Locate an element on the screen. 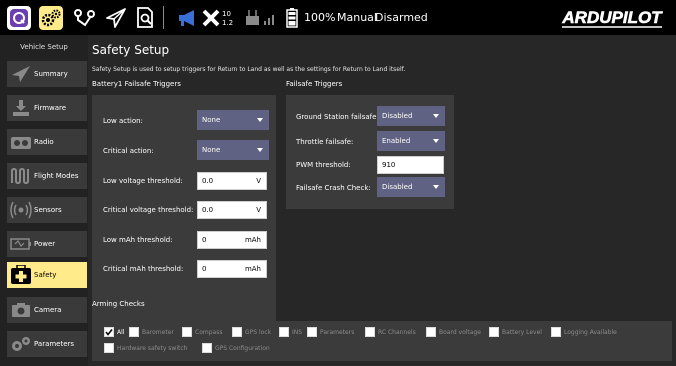 The width and height of the screenshot is (676, 366). sidebar-item-sensors: Sensors is located at coordinates (47, 210).